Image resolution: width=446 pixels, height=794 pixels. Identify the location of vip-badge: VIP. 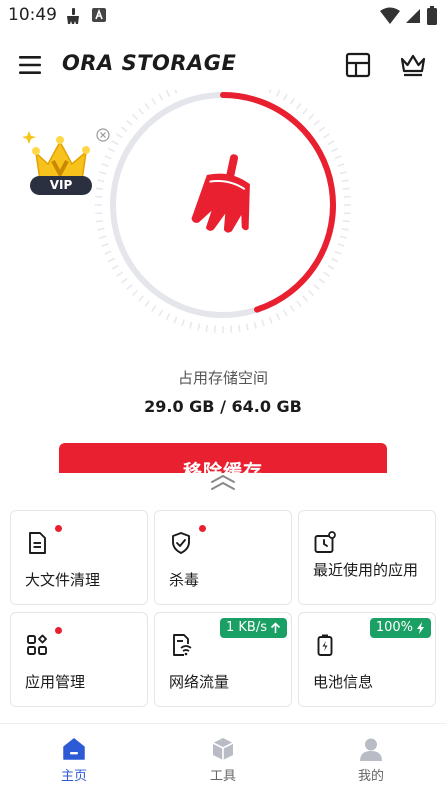
(68, 162).